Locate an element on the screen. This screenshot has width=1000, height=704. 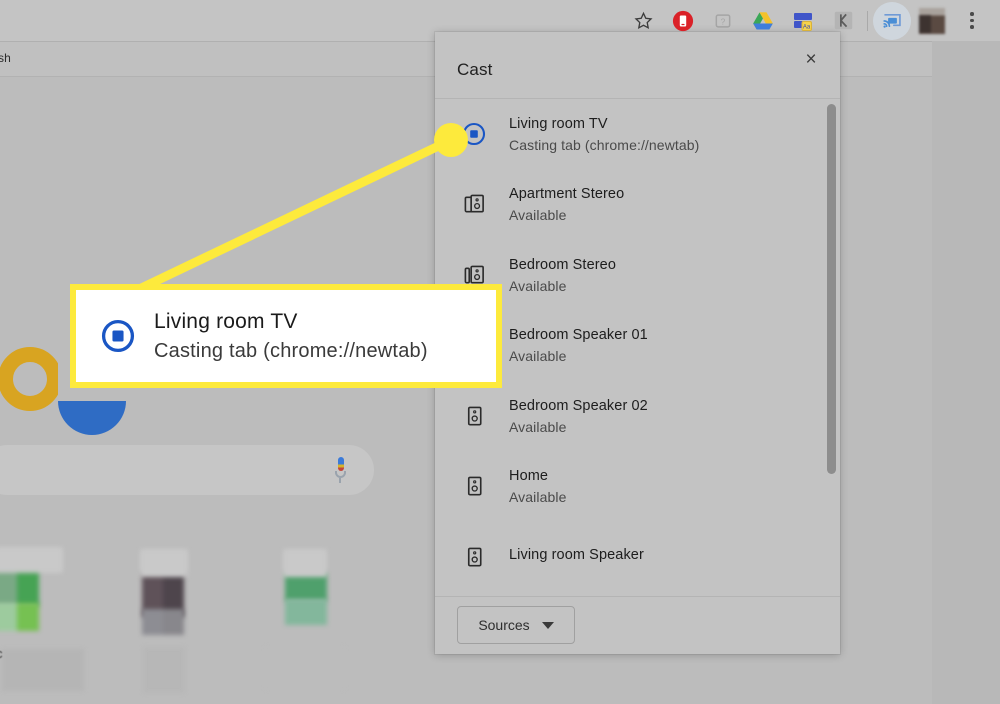
annotation-device-name: Living room TV is located at coordinates (226, 321).